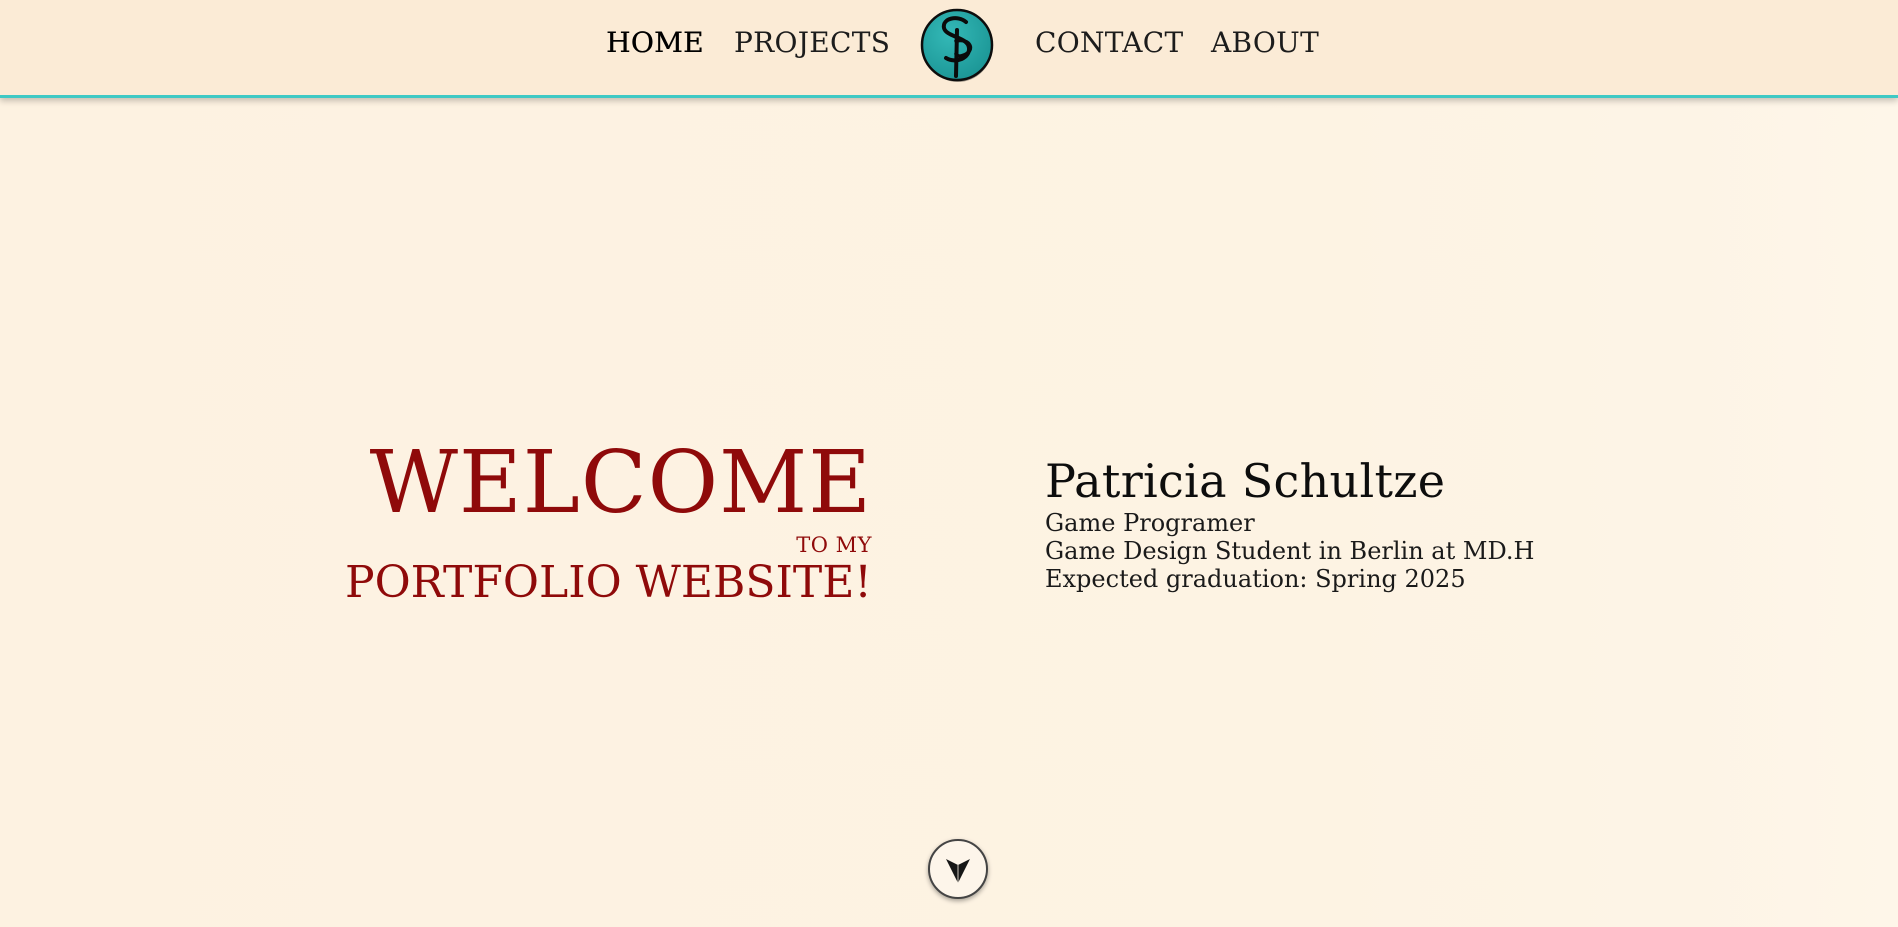 This screenshot has height=927, width=1898. What do you see at coordinates (1255, 579) in the screenshot?
I see `bio-graduation: Expected graduation: Spring 2025` at bounding box center [1255, 579].